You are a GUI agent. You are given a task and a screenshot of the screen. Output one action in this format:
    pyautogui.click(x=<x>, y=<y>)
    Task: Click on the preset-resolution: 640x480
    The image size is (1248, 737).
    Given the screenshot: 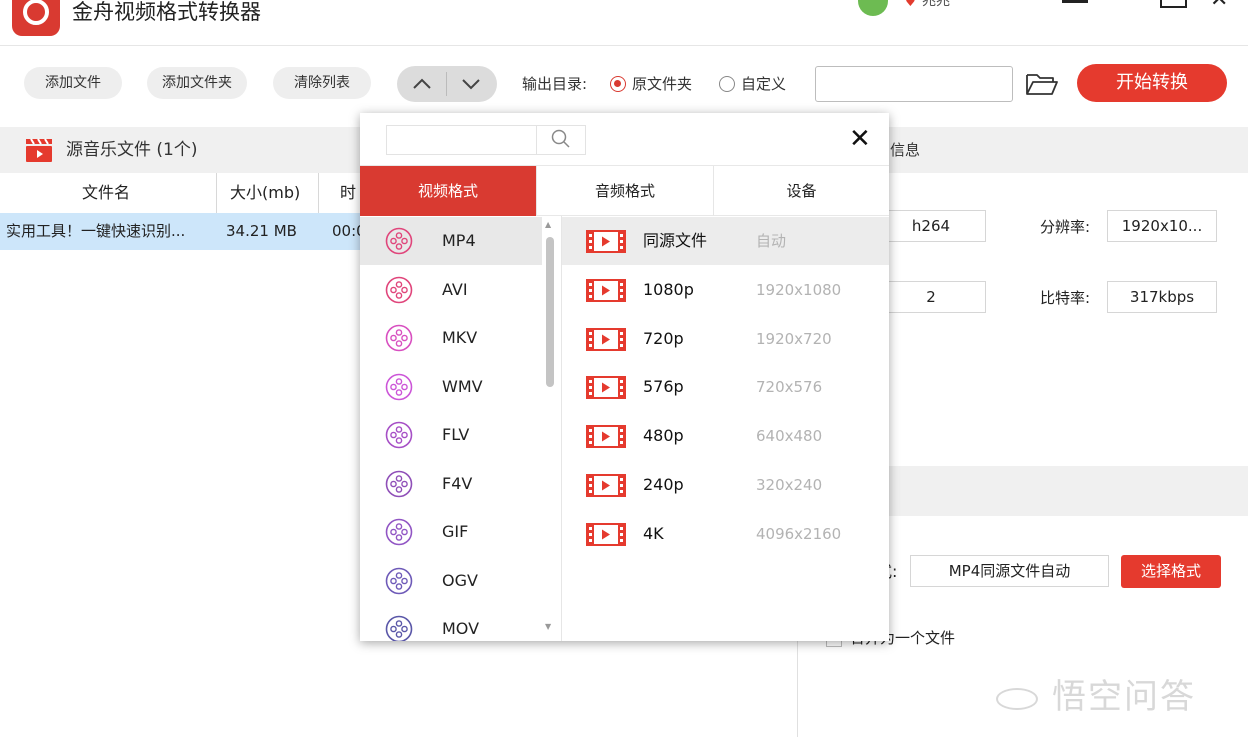 What is the action you would take?
    pyautogui.click(x=789, y=436)
    